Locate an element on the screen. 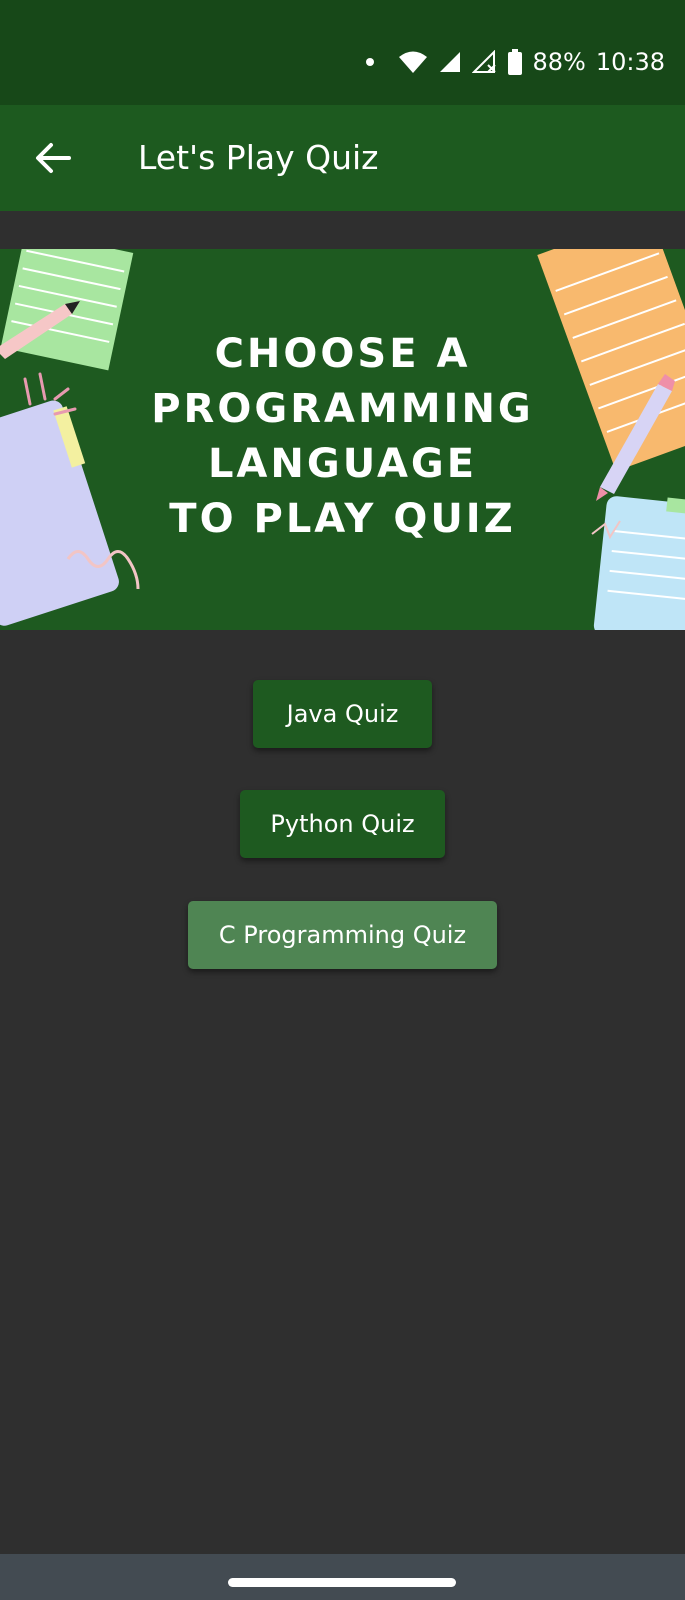 Image resolution: width=685 pixels, height=1600 pixels. signal-icon is located at coordinates (450, 62).